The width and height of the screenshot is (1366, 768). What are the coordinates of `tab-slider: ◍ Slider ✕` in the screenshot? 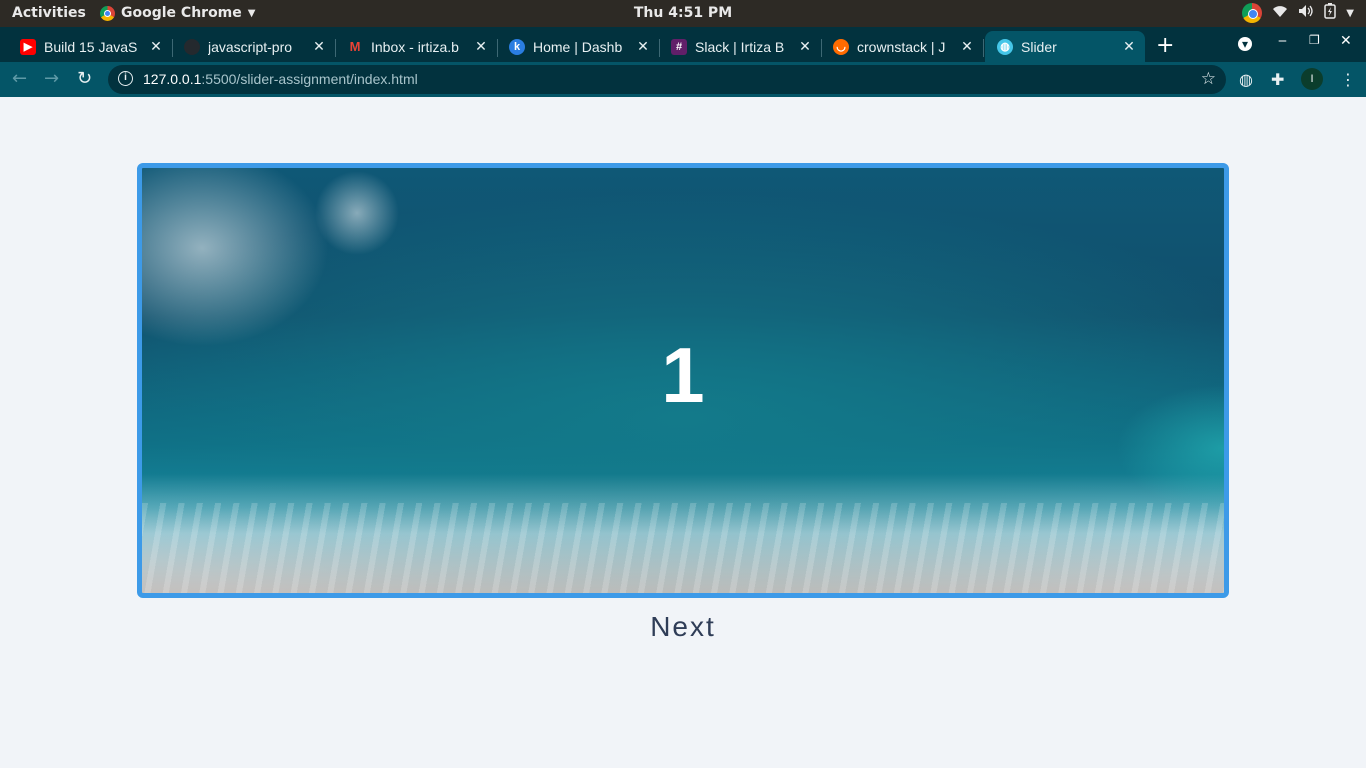 It's located at (1065, 46).